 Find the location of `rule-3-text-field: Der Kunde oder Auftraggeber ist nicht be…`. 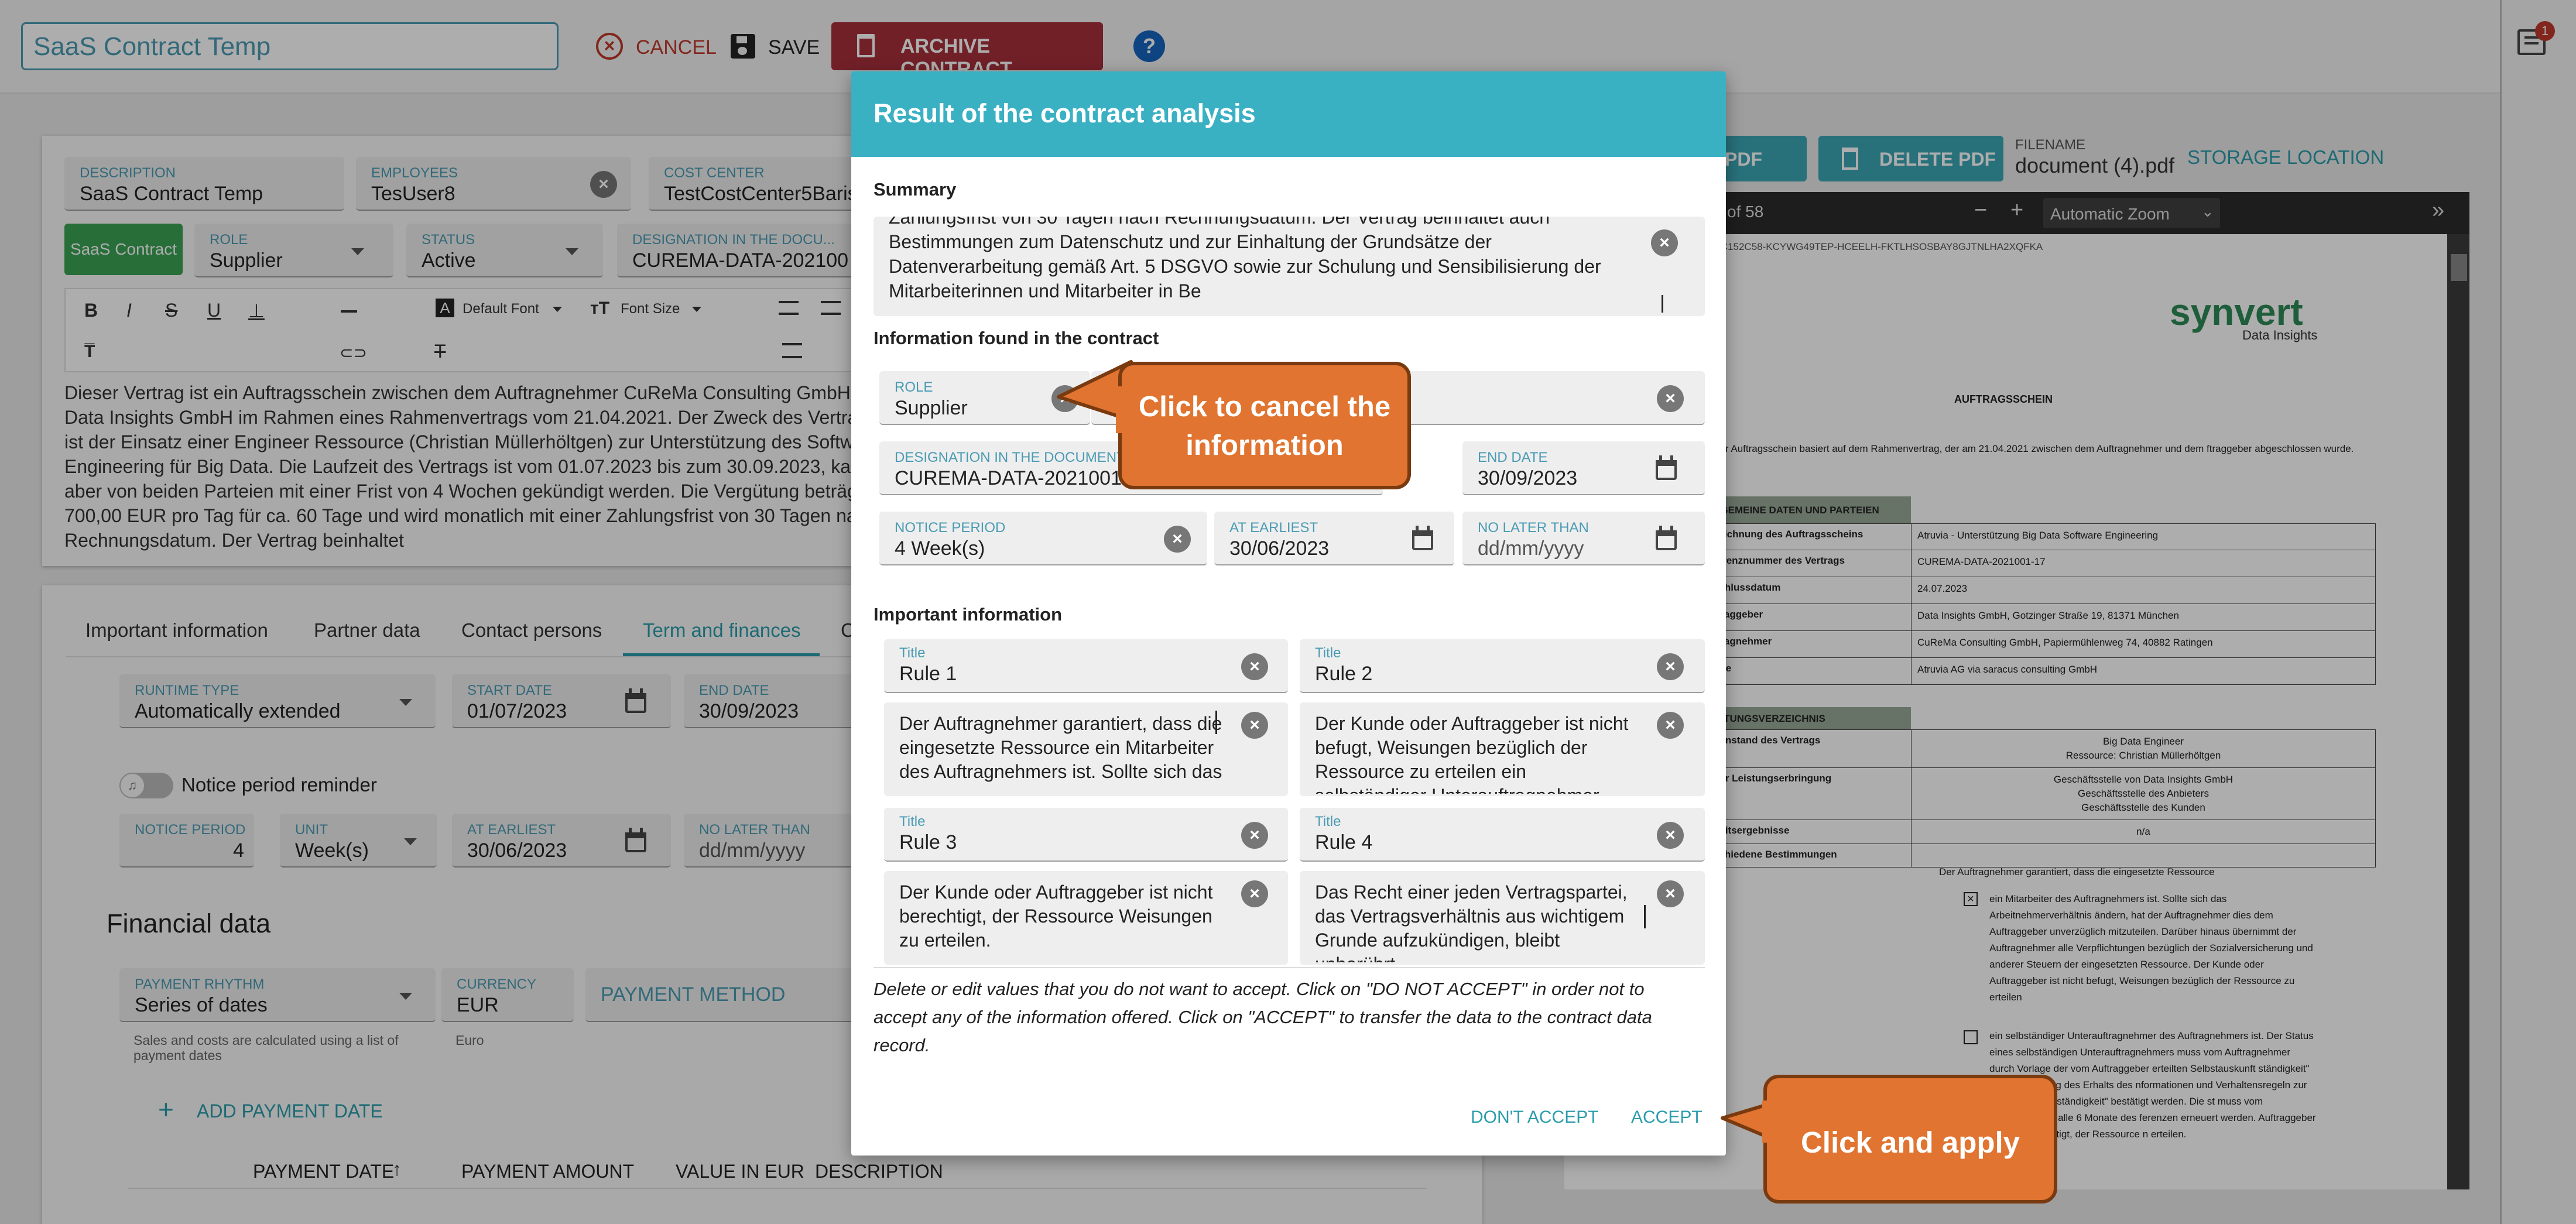

rule-3-text-field: Der Kunde oder Auftraggeber ist nicht be… is located at coordinates (1086, 918).